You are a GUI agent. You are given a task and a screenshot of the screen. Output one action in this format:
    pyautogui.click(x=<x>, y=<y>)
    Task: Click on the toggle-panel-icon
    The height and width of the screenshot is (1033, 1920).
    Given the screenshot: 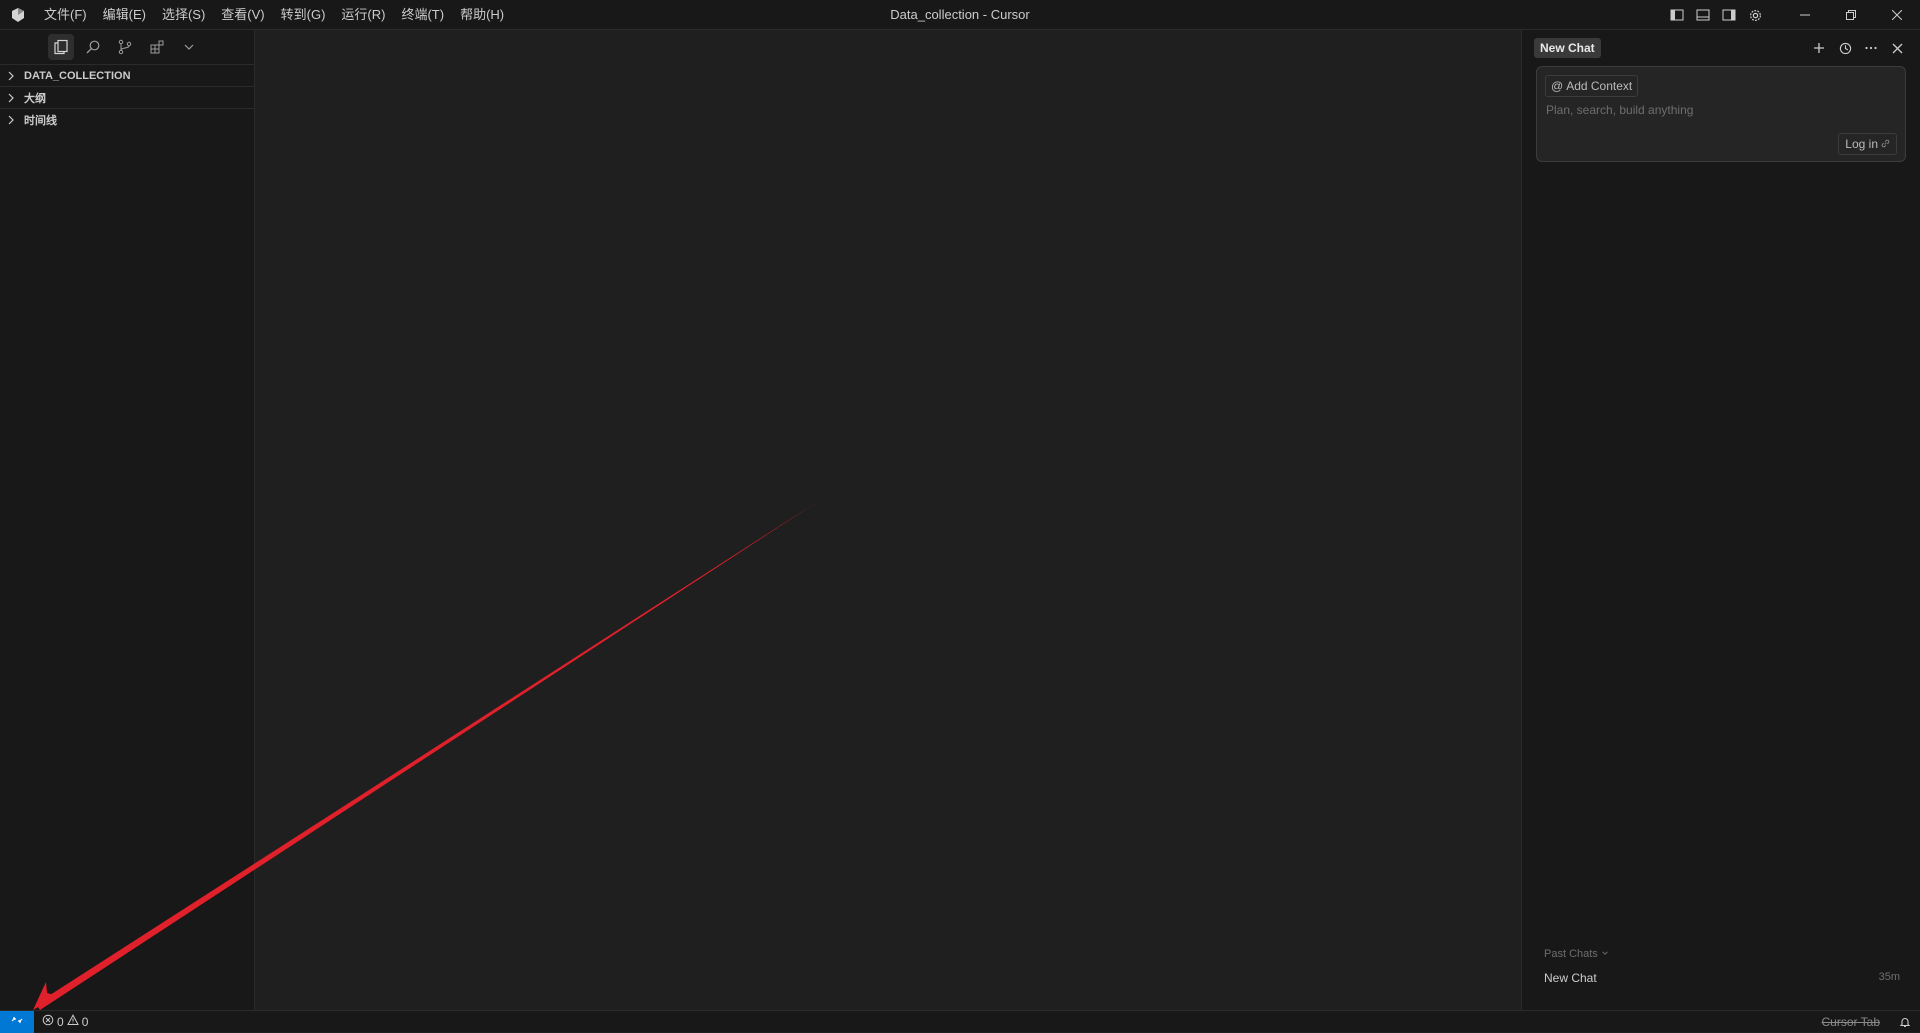 What is the action you would take?
    pyautogui.click(x=1703, y=15)
    